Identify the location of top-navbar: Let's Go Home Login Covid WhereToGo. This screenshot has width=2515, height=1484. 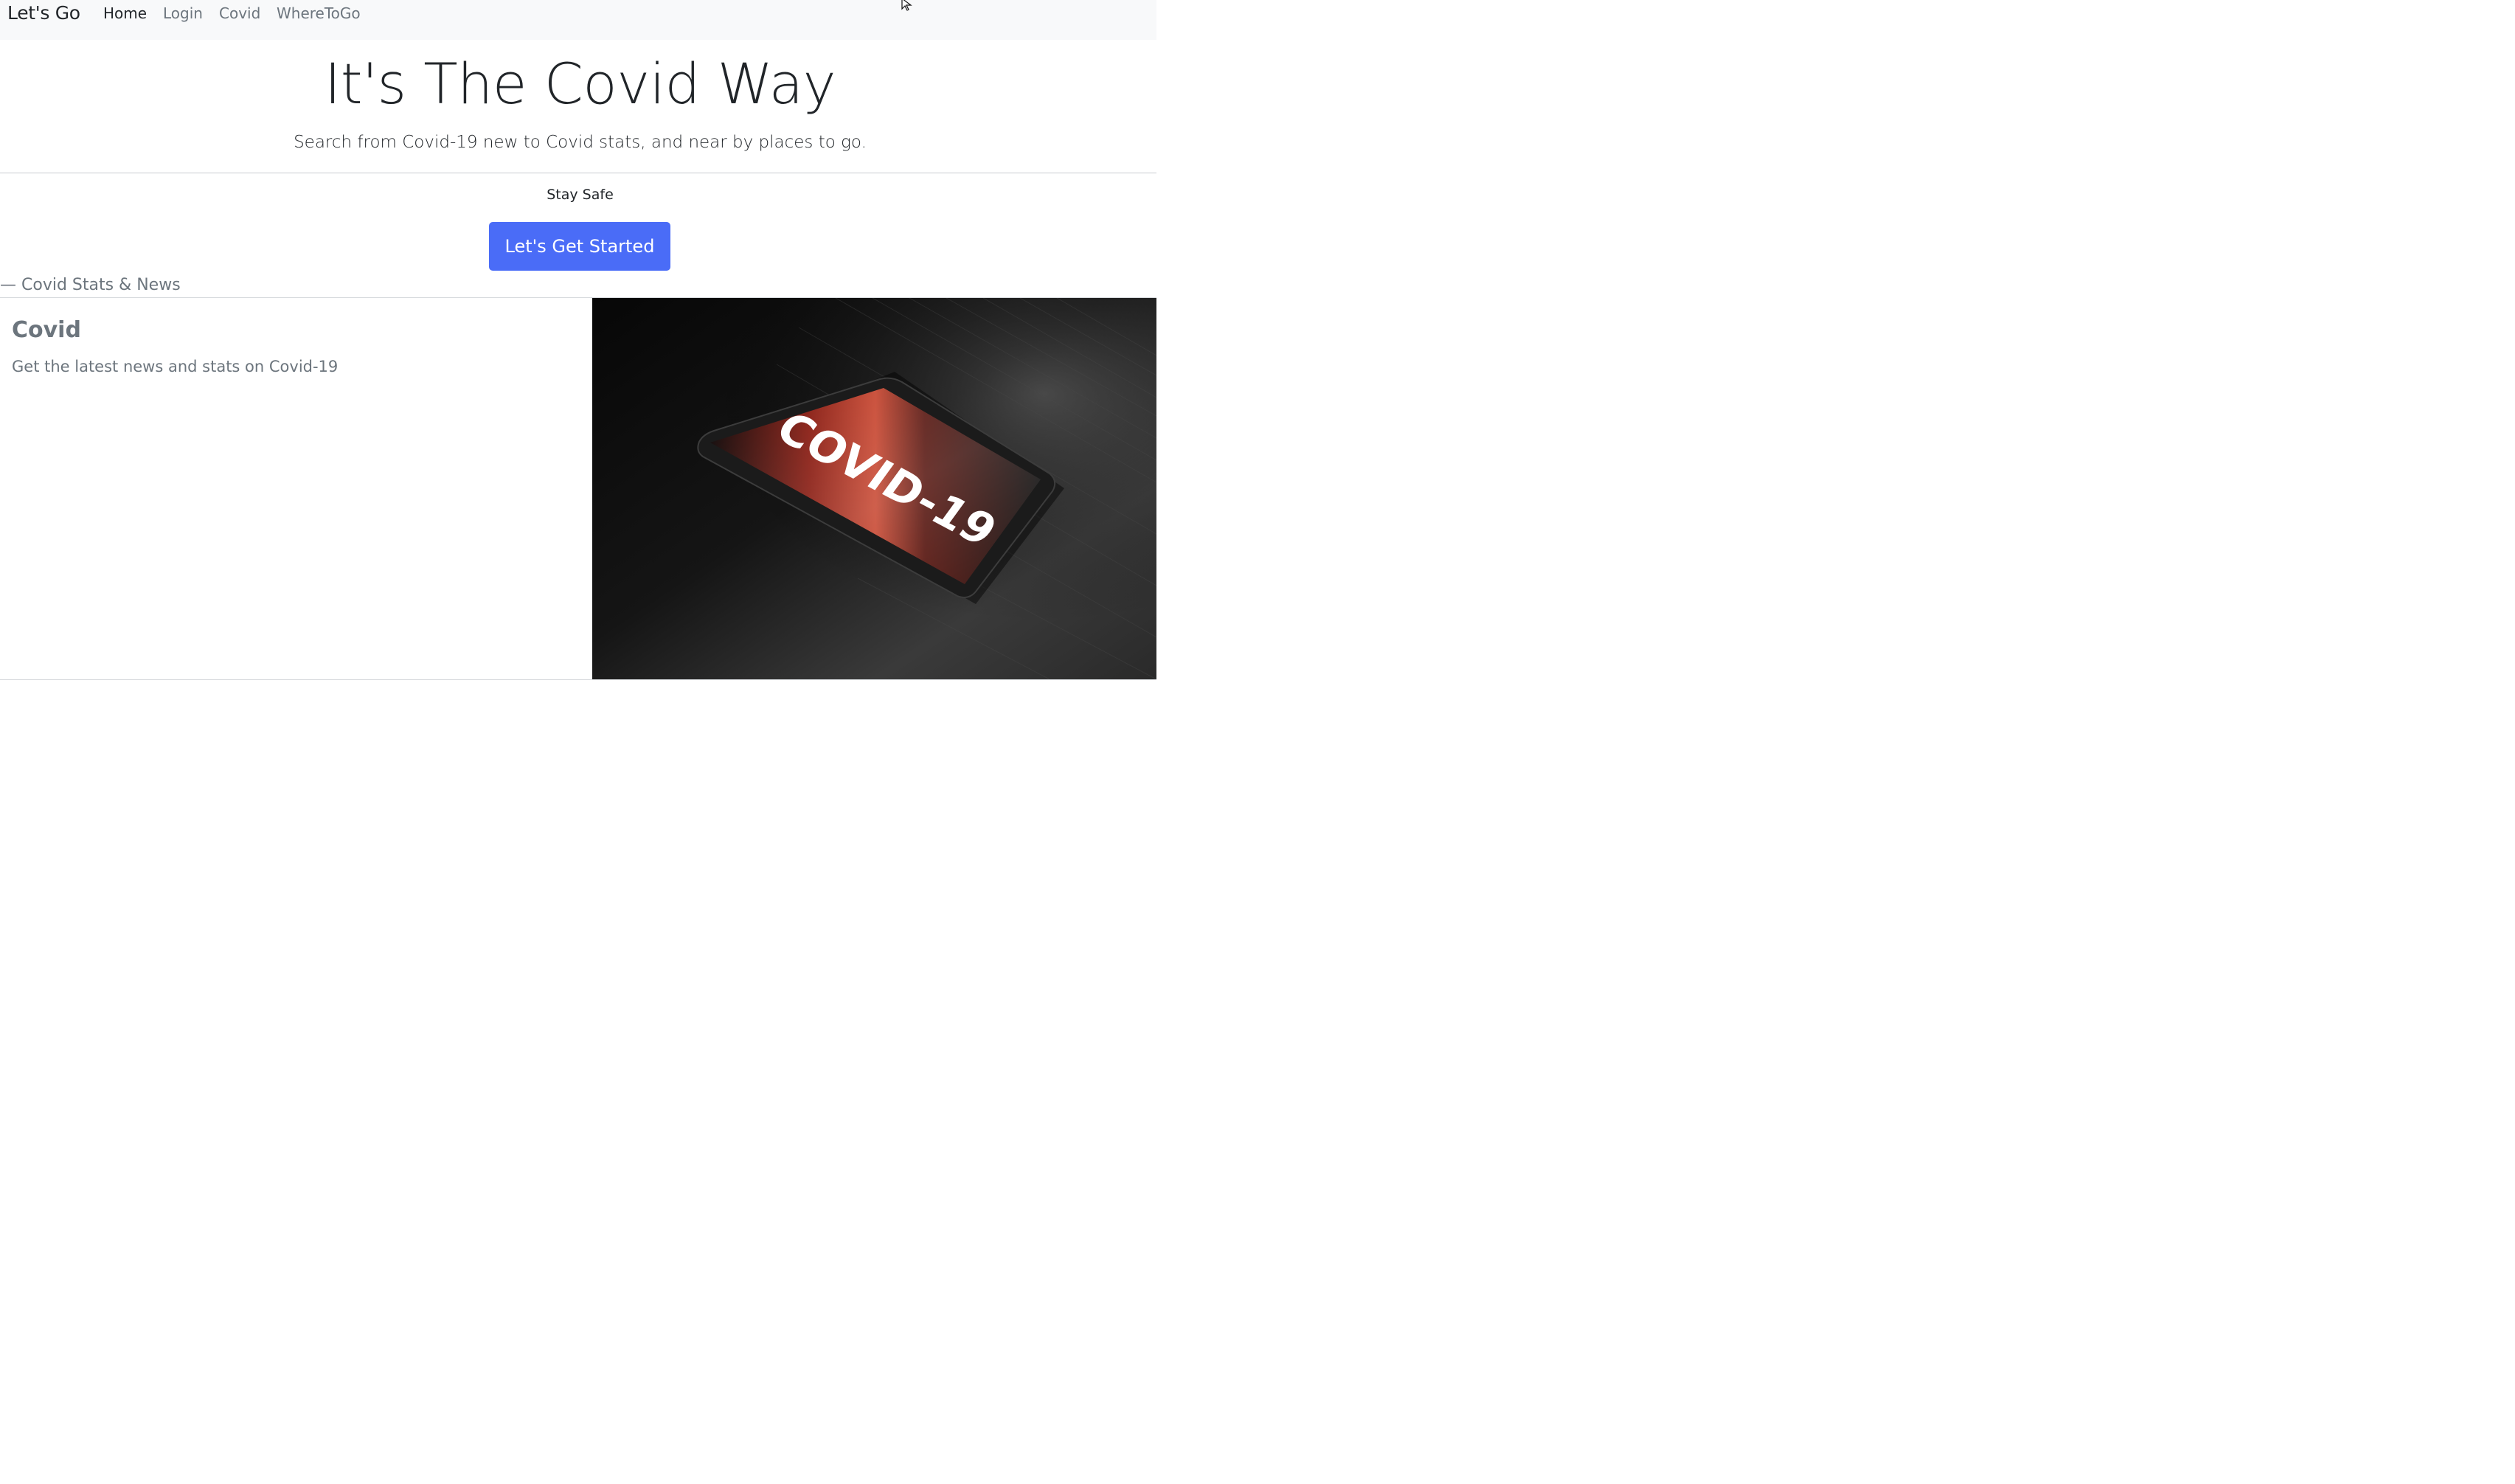
(578, 20).